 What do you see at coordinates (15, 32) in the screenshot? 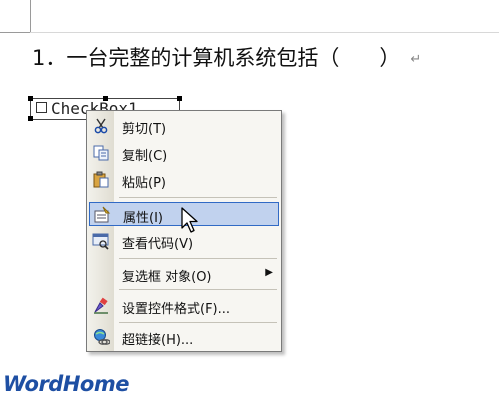
I see `margin-corner-mark` at bounding box center [15, 32].